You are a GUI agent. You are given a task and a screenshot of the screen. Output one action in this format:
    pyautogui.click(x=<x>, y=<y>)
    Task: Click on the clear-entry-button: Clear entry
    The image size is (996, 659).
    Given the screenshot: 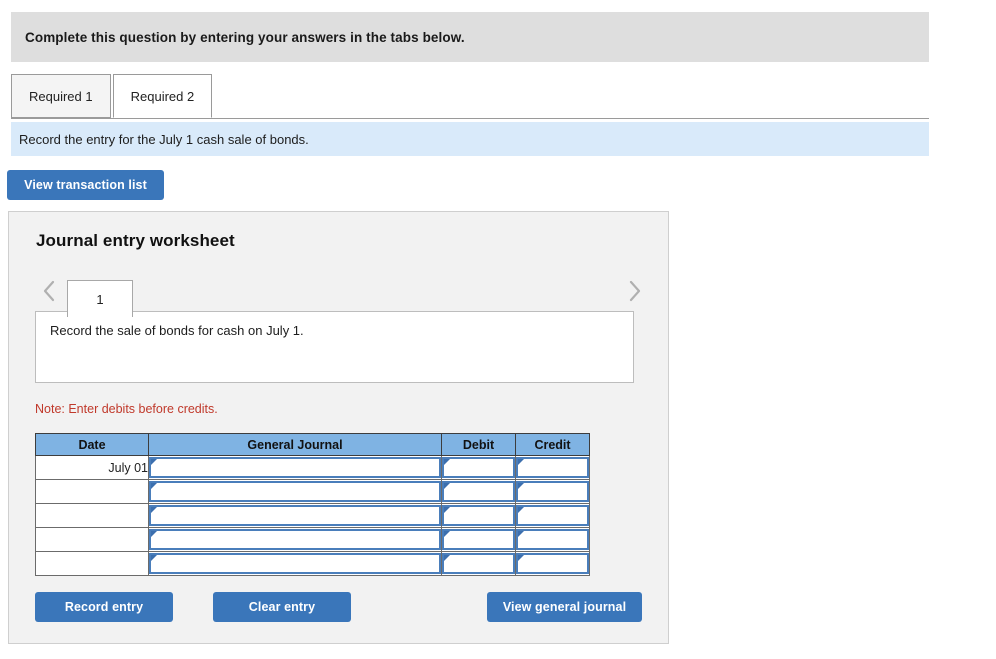 What is the action you would take?
    pyautogui.click(x=282, y=607)
    